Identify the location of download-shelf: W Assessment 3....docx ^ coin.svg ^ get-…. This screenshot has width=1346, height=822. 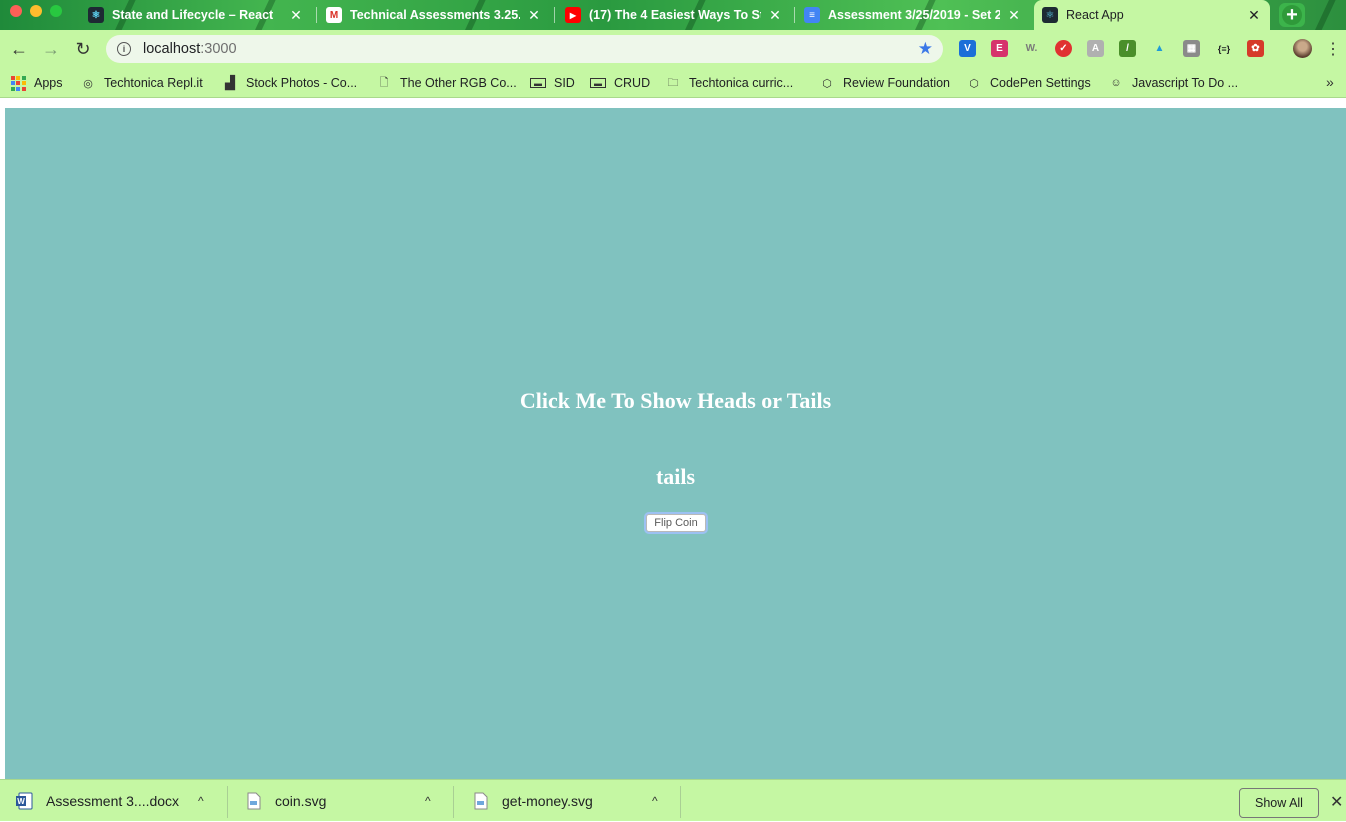
(673, 800).